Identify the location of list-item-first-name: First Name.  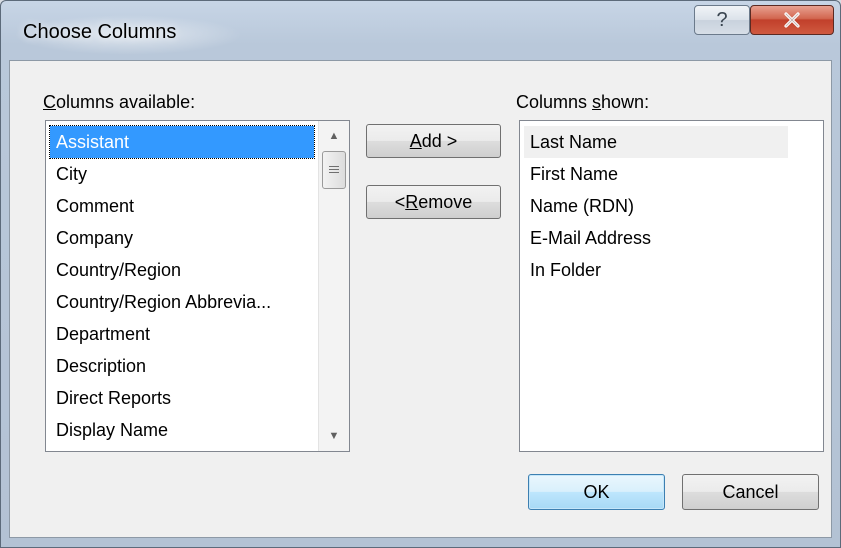
(571, 174).